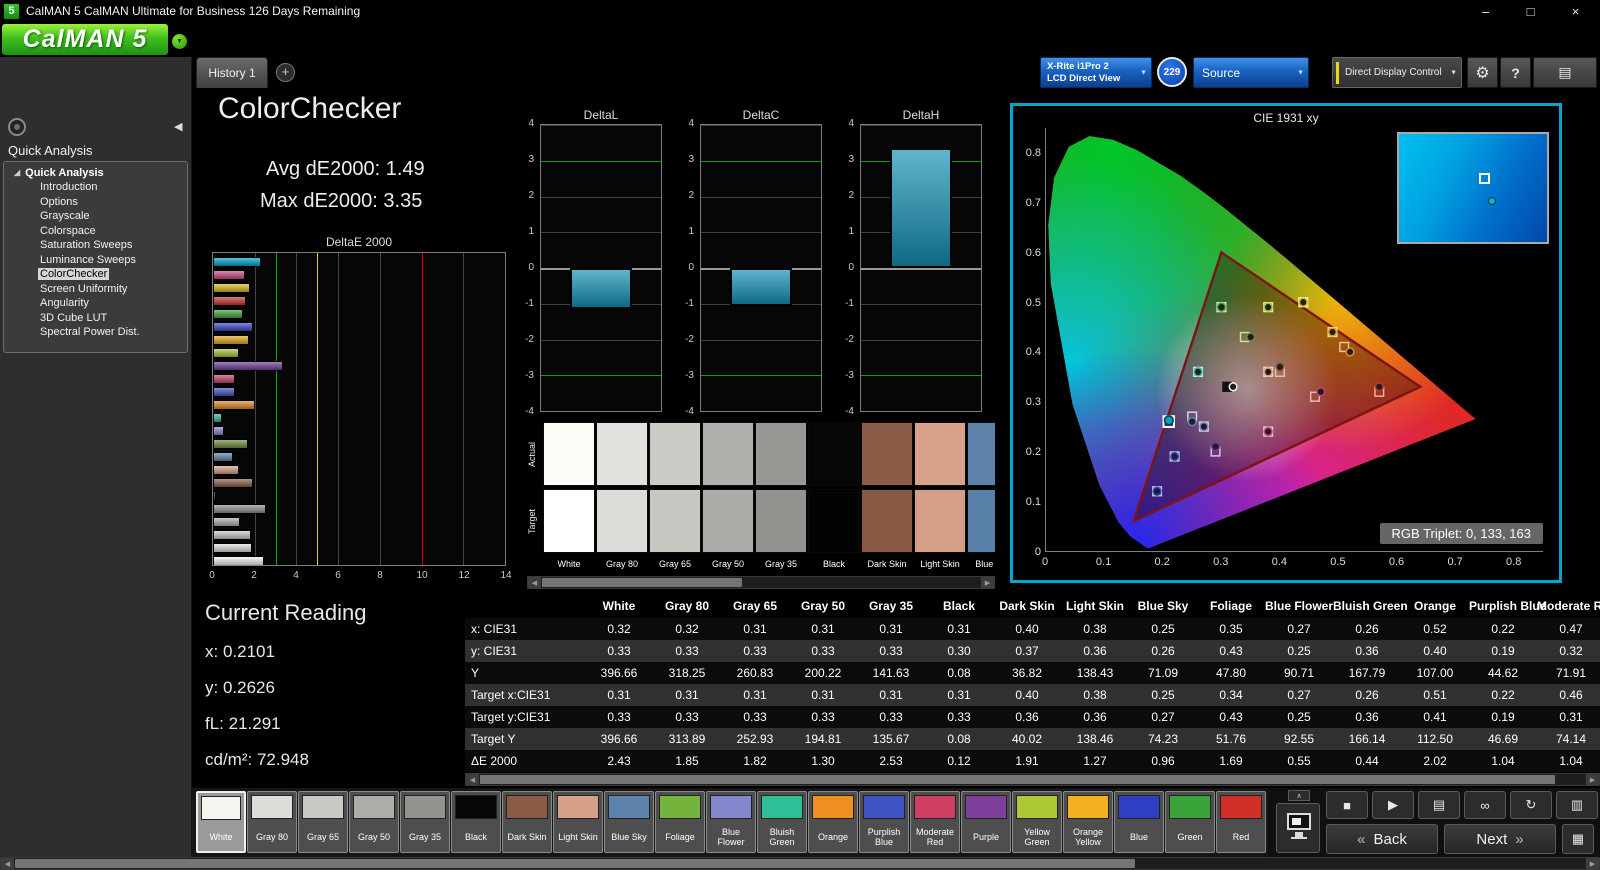 The width and height of the screenshot is (1600, 870). Describe the element at coordinates (95, 216) in the screenshot. I see `sidebar-item-grayscale: Grayscale` at that location.